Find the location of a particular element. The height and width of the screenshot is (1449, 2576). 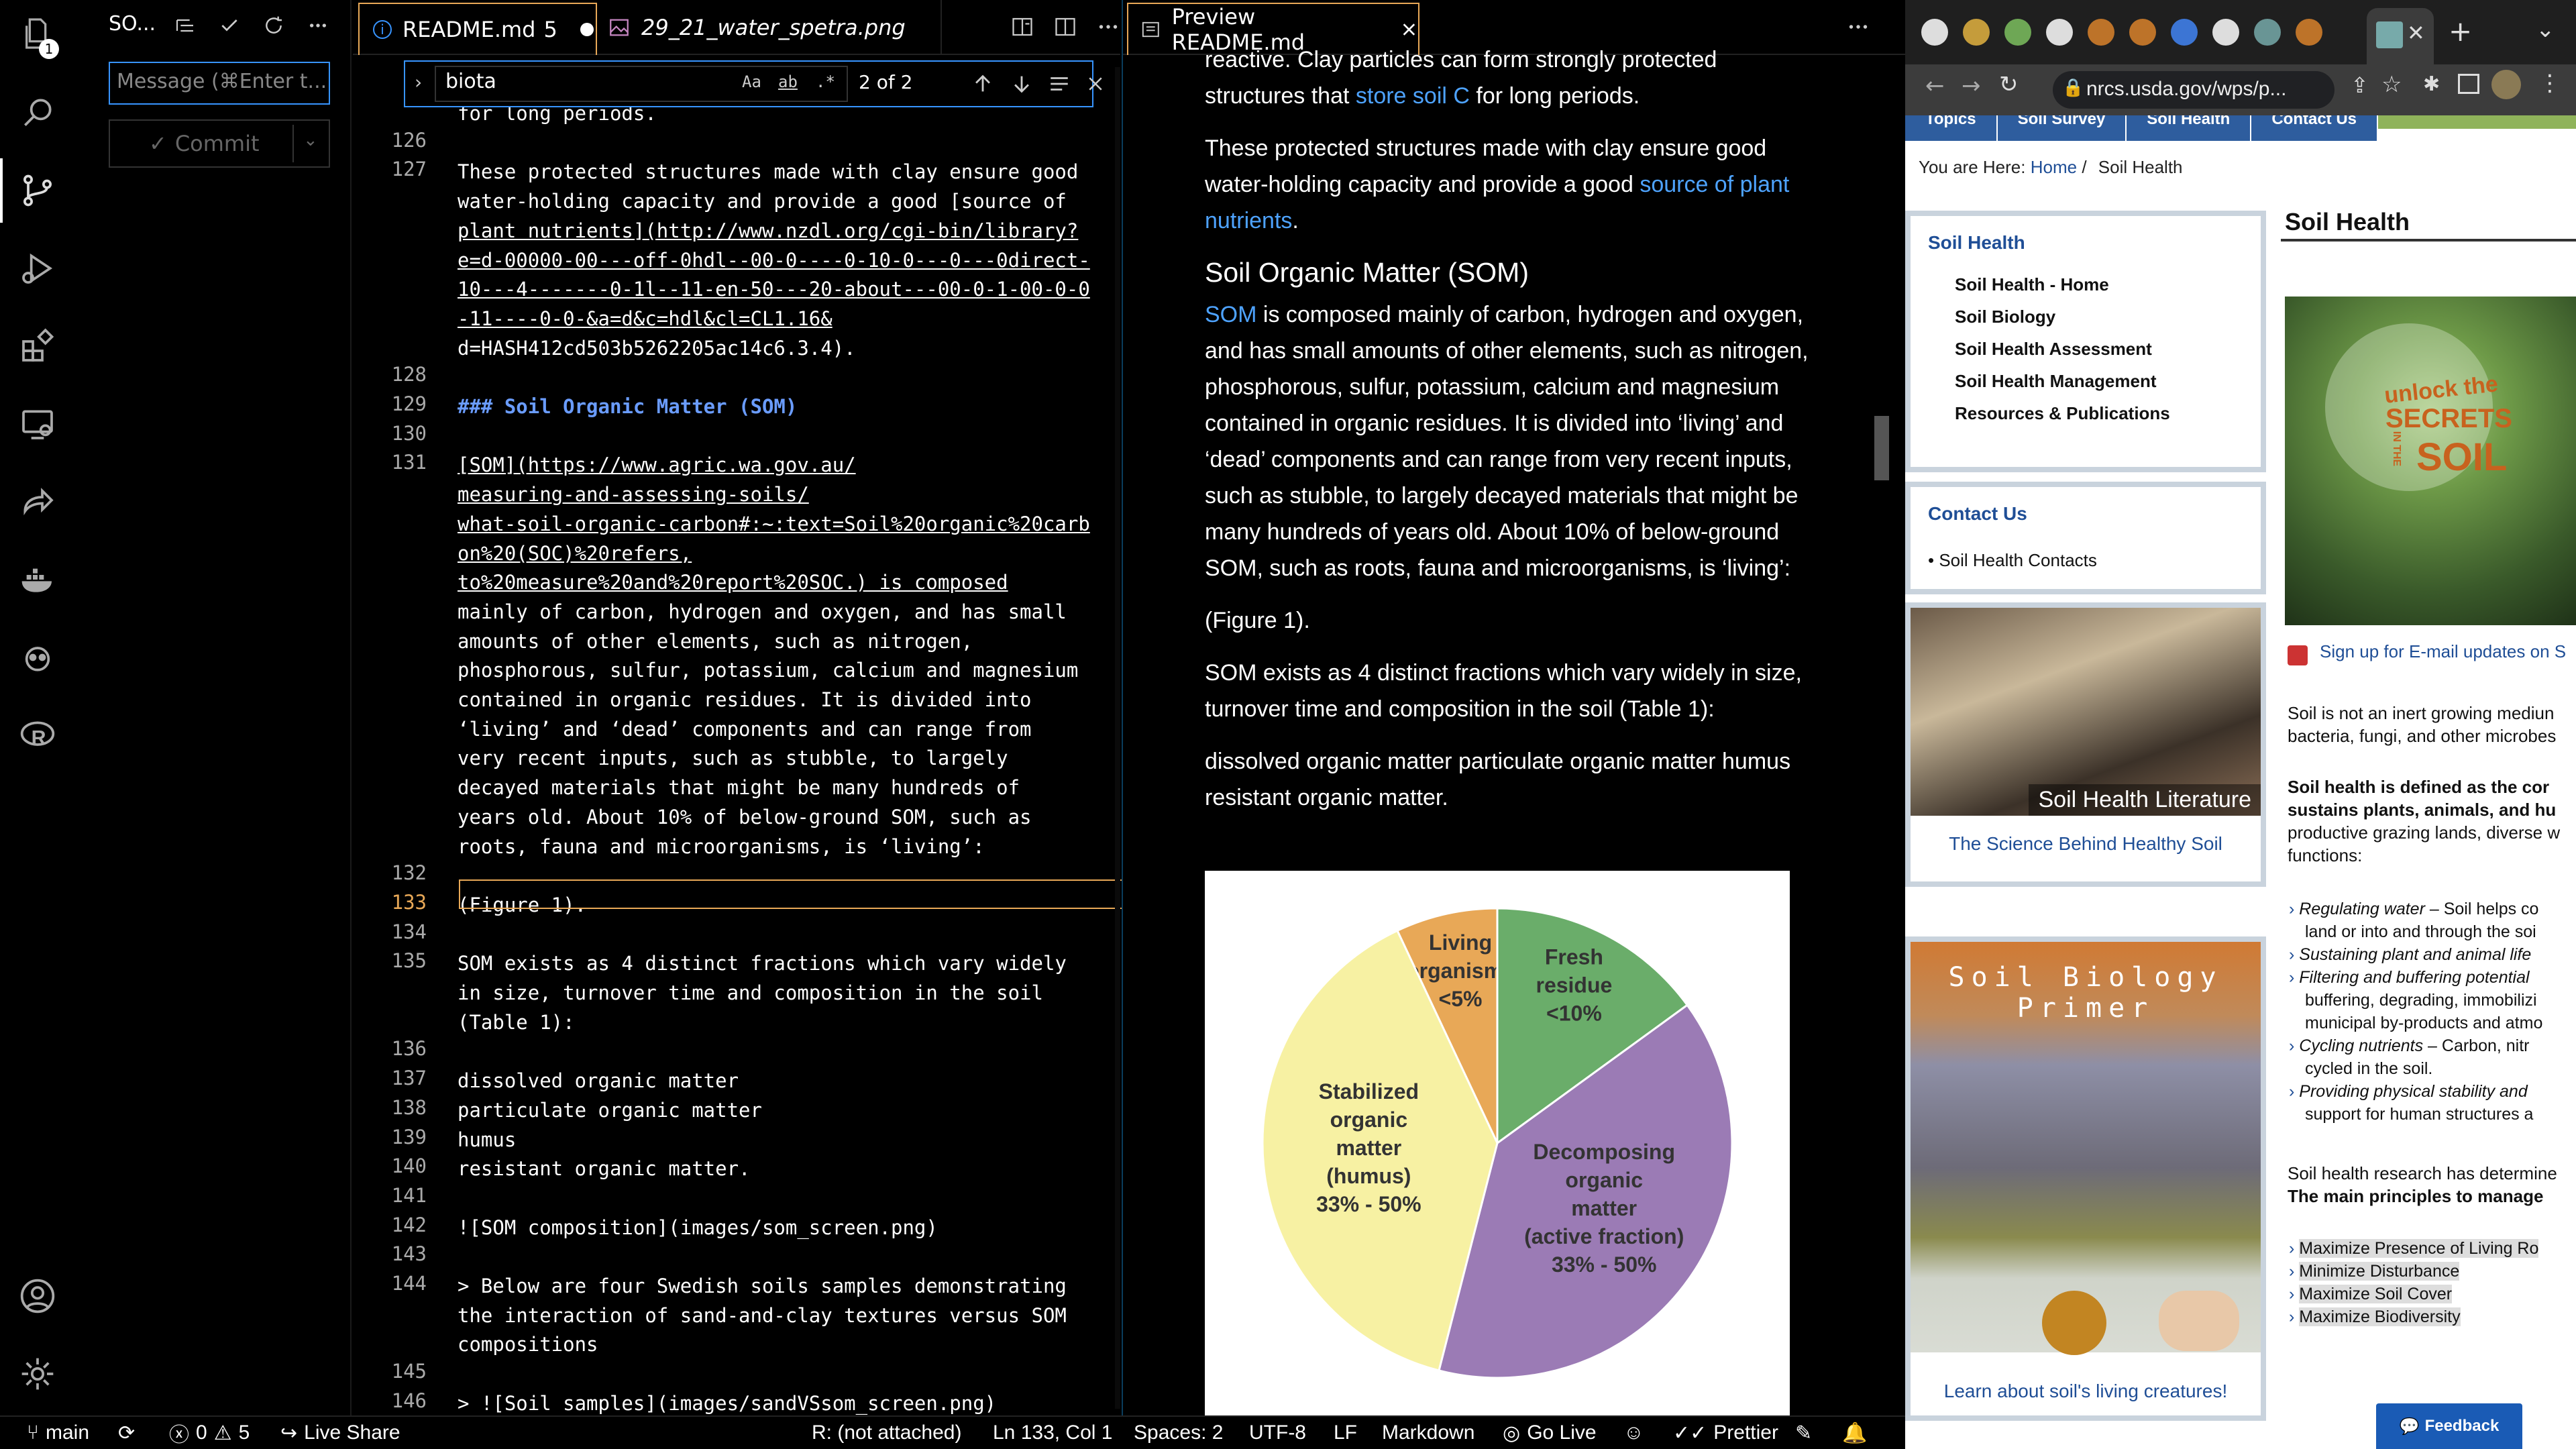

editor-more-icon is located at coordinates (1108, 27).